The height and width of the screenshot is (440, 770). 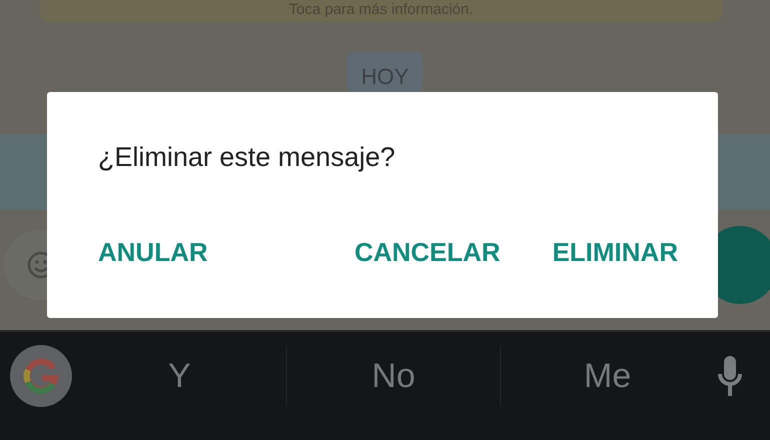 I want to click on google-icon, so click(x=41, y=376).